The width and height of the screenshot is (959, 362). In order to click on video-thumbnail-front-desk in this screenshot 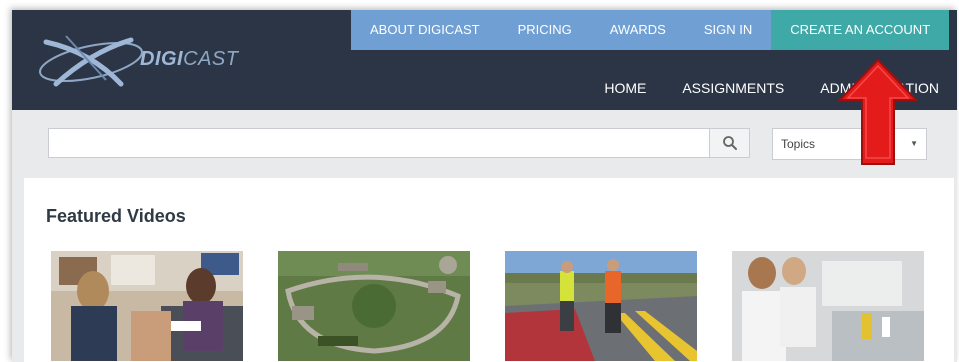, I will do `click(147, 306)`.